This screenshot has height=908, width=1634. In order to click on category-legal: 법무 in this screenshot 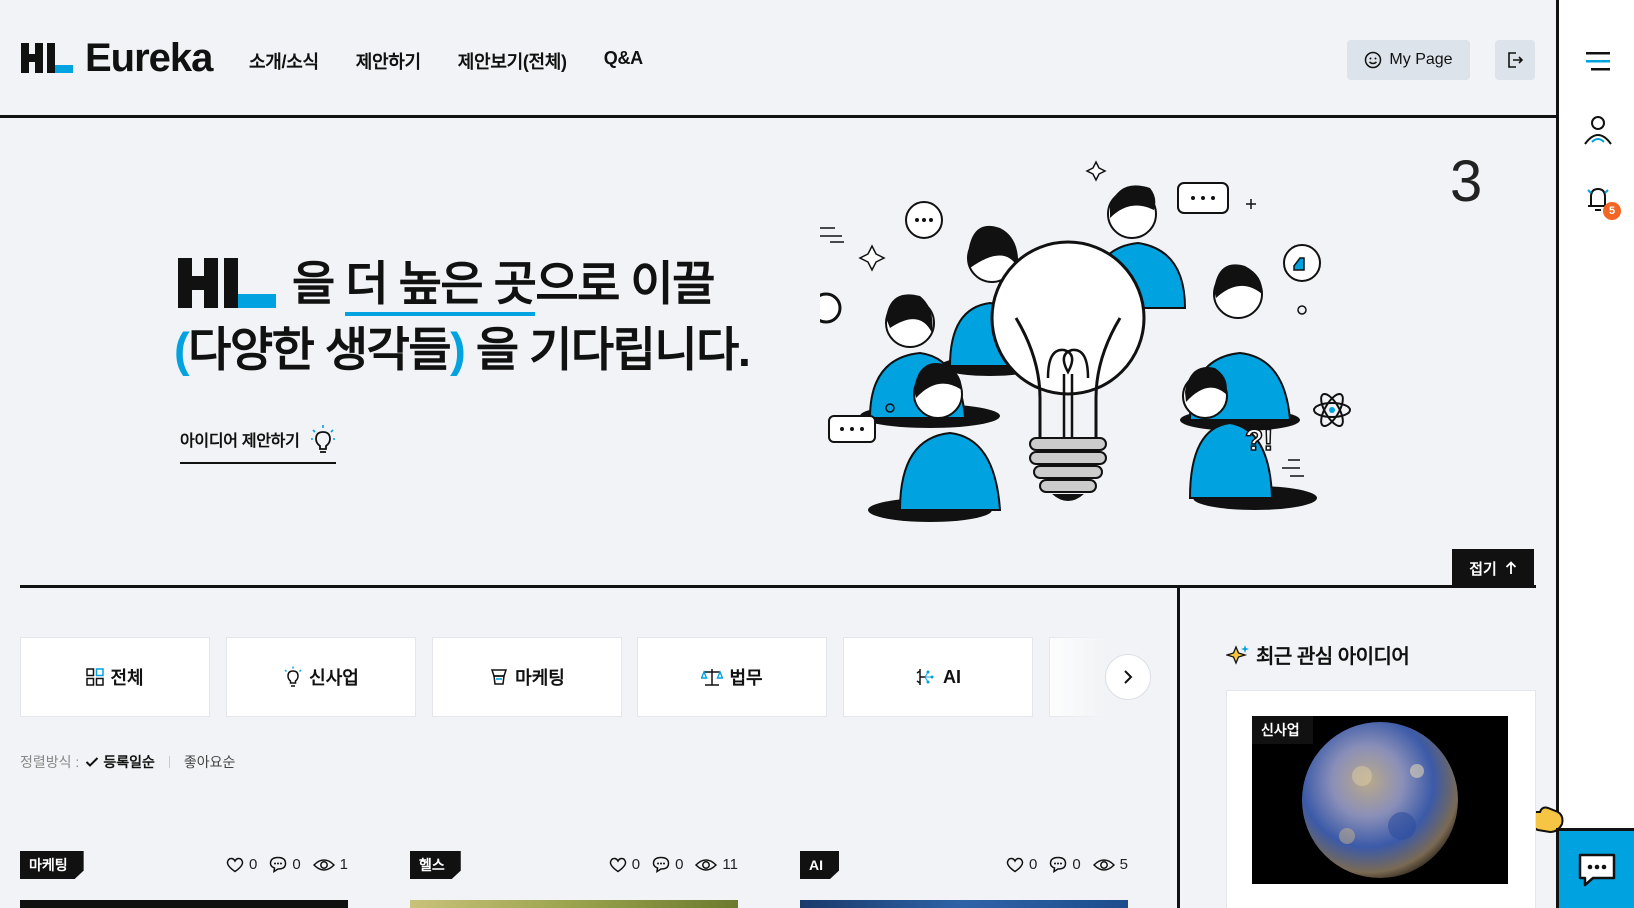, I will do `click(732, 677)`.